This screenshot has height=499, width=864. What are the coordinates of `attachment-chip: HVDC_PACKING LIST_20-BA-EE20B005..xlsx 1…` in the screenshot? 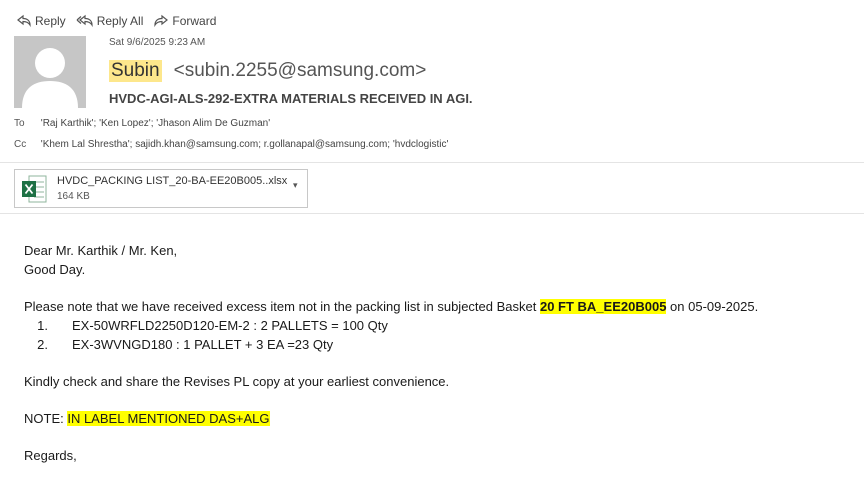 It's located at (161, 188).